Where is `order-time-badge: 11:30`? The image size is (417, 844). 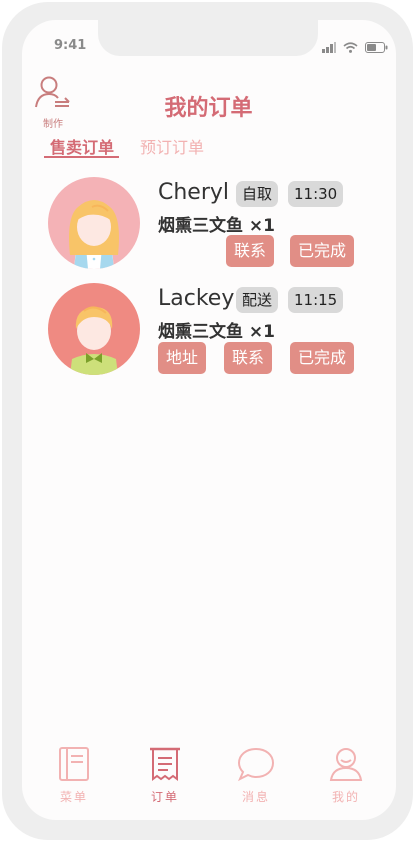
order-time-badge: 11:30 is located at coordinates (316, 194).